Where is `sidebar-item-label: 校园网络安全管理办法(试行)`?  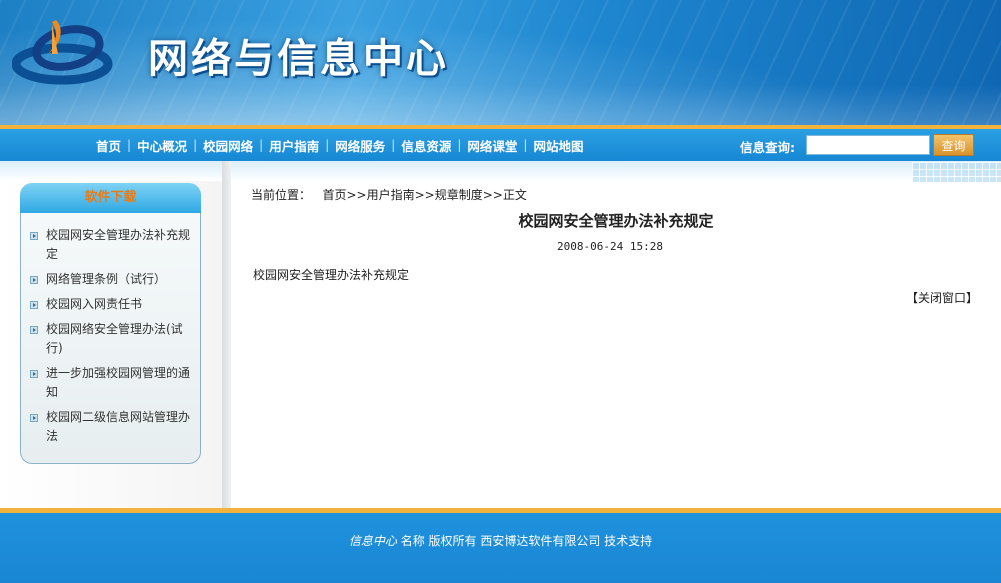
sidebar-item-label: 校园网络安全管理办法(试行) is located at coordinates (118, 339).